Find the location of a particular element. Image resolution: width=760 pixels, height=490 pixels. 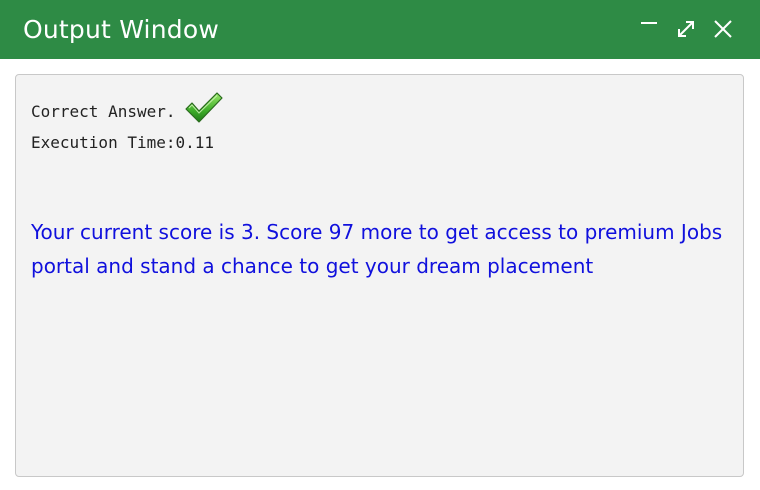

result-line: Correct Answer. is located at coordinates (127, 108).